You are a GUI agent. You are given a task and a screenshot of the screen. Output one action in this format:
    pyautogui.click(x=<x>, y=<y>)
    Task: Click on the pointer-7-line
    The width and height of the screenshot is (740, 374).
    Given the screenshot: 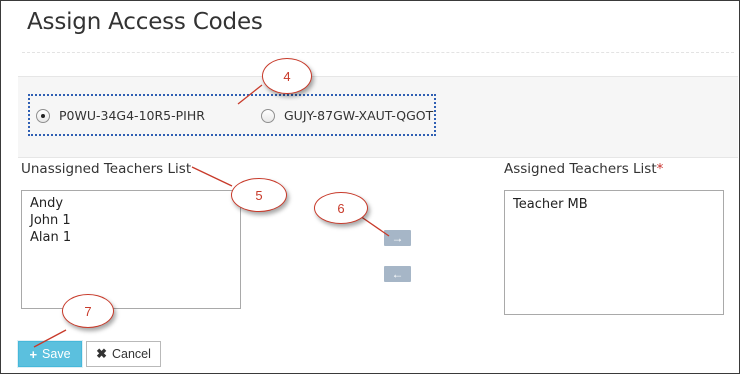 What is the action you would take?
    pyautogui.click(x=50, y=338)
    